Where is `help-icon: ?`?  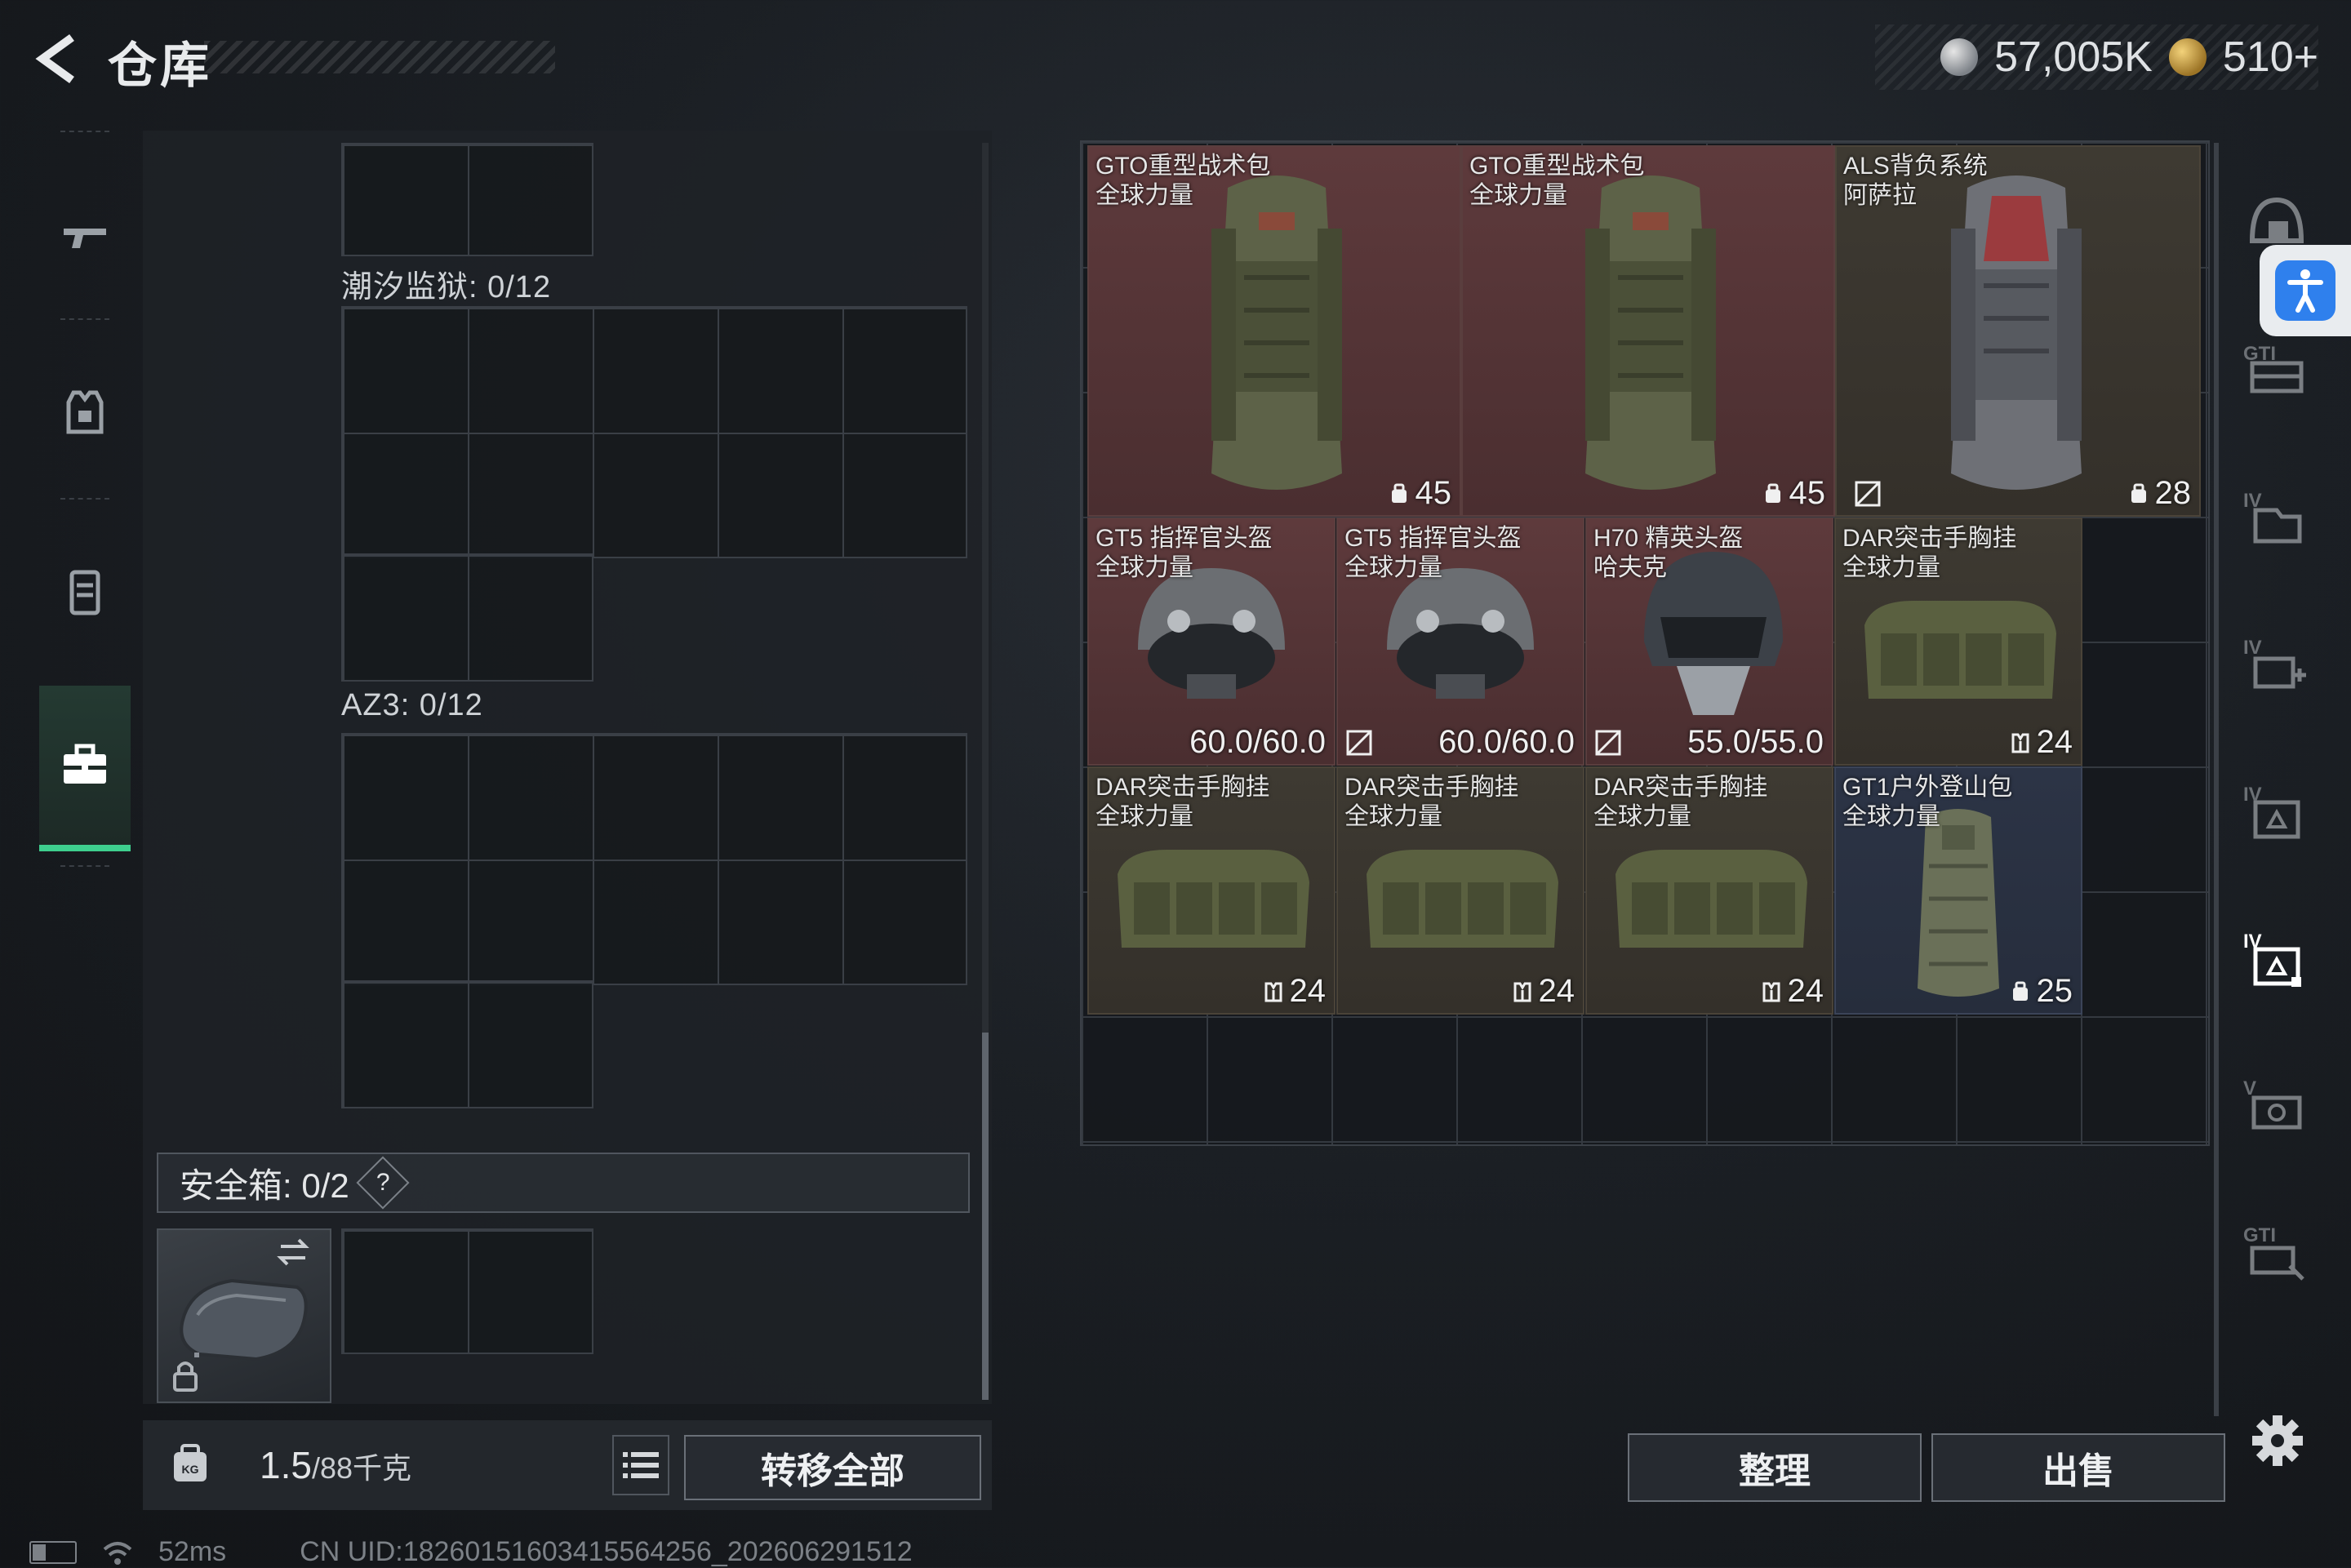
help-icon: ? is located at coordinates (383, 1182).